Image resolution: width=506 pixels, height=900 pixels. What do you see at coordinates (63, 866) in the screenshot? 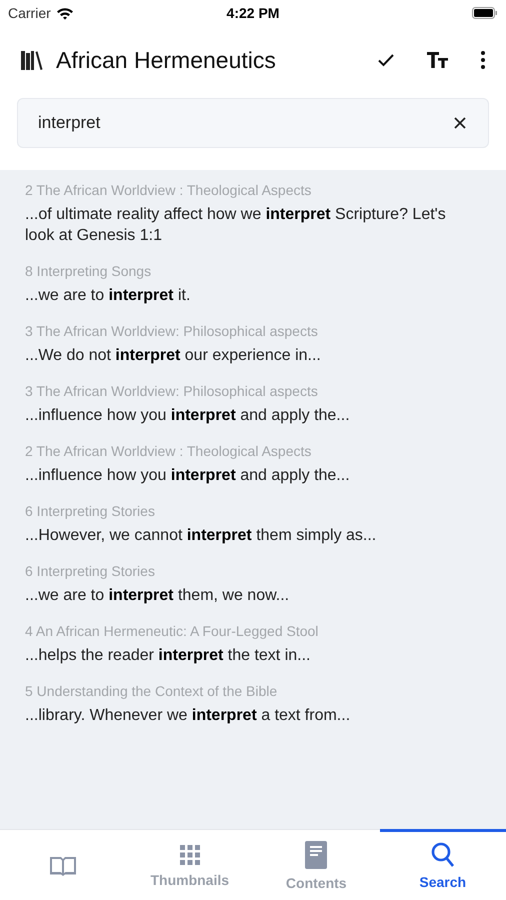
I see `book-icon` at bounding box center [63, 866].